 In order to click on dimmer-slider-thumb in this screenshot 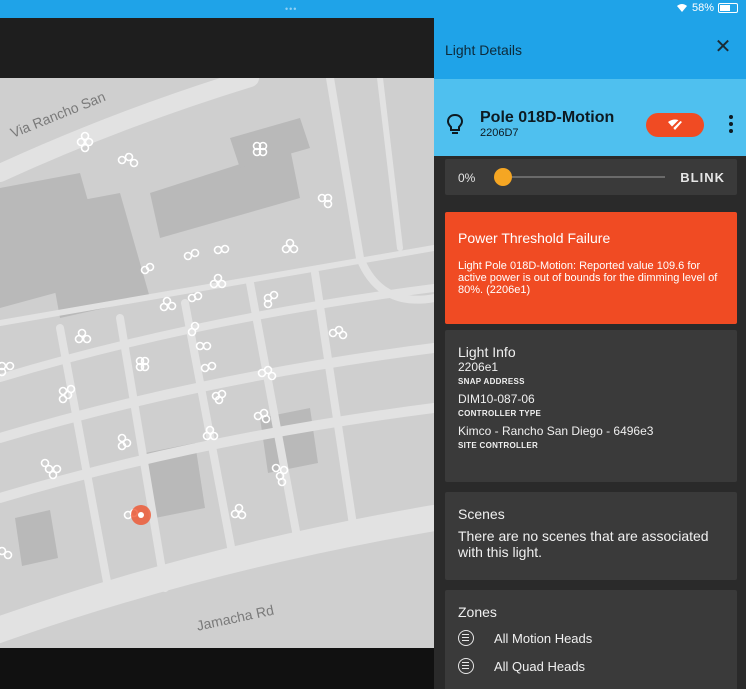, I will do `click(503, 177)`.